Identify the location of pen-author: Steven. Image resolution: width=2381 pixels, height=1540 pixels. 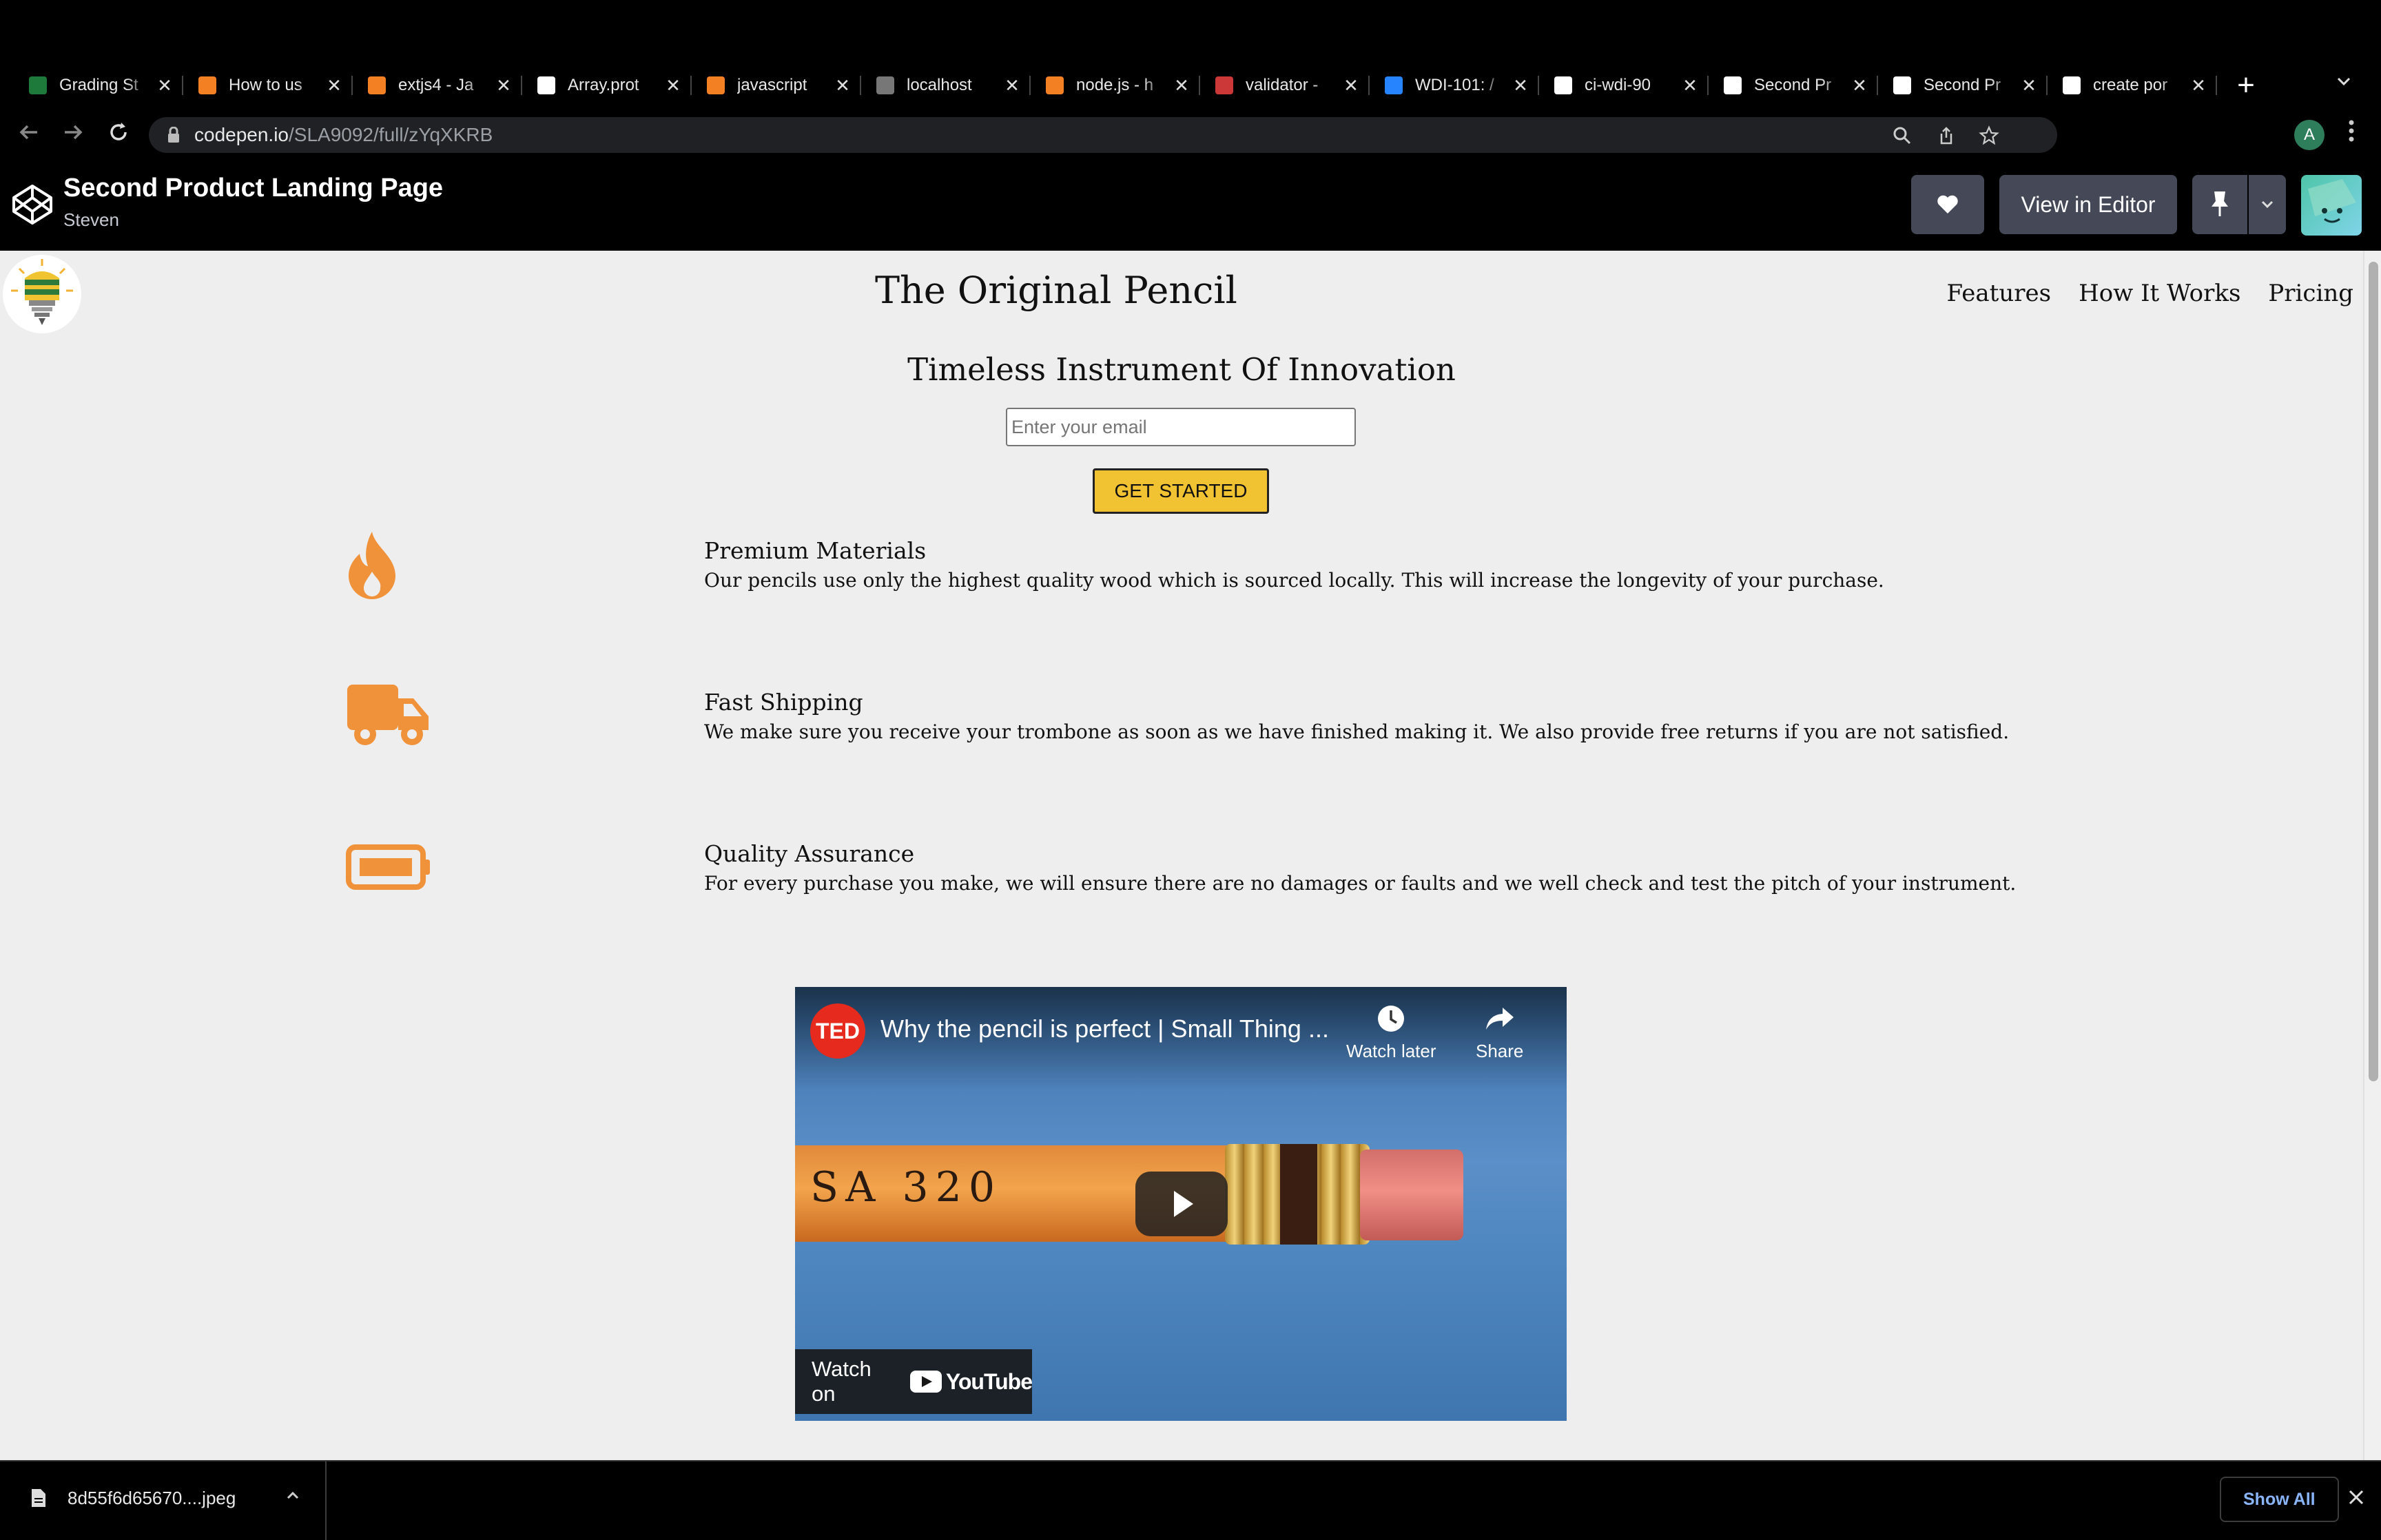
(91, 220).